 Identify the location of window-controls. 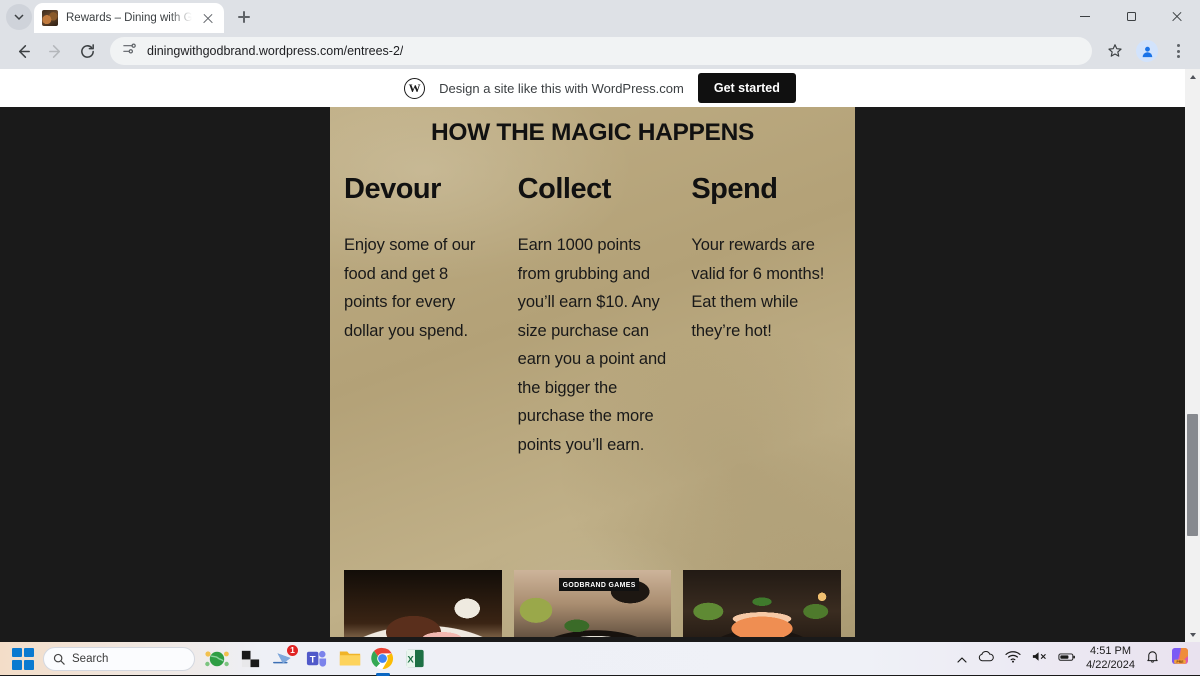
(1131, 16).